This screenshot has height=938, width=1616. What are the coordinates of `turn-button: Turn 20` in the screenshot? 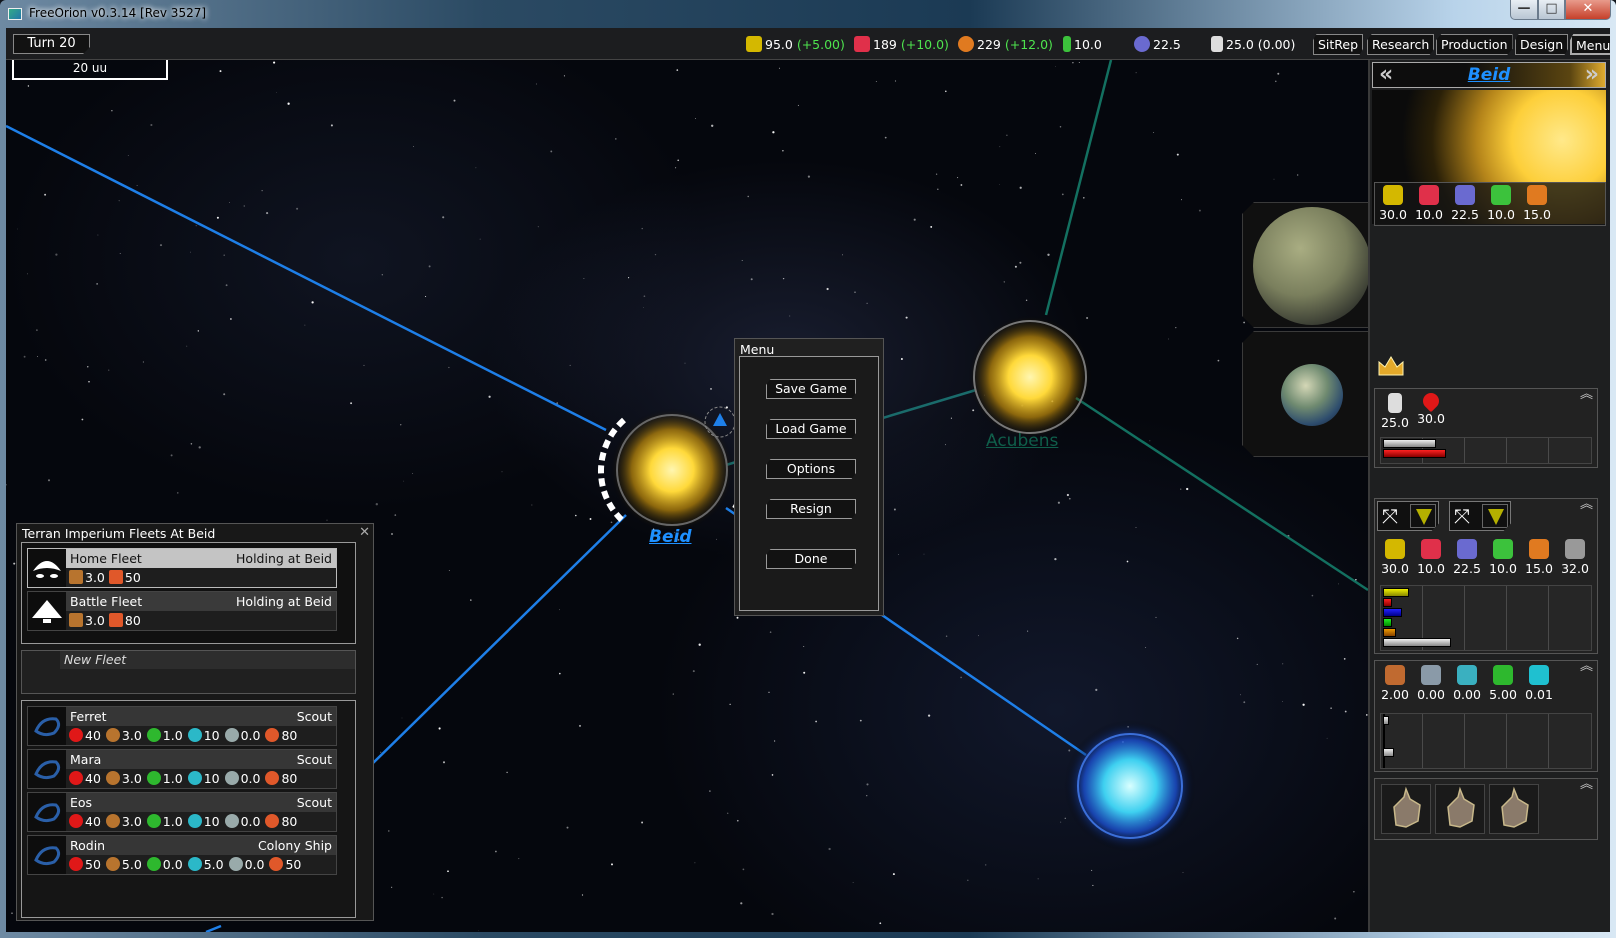 It's located at (51, 44).